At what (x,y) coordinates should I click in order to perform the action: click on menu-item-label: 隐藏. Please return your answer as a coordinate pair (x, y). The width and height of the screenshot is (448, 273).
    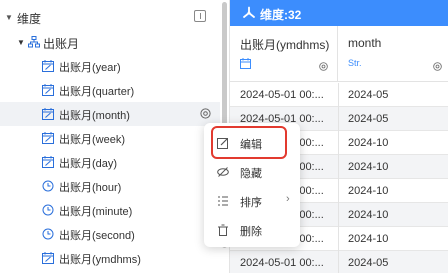
    Looking at the image, I should click on (251, 174).